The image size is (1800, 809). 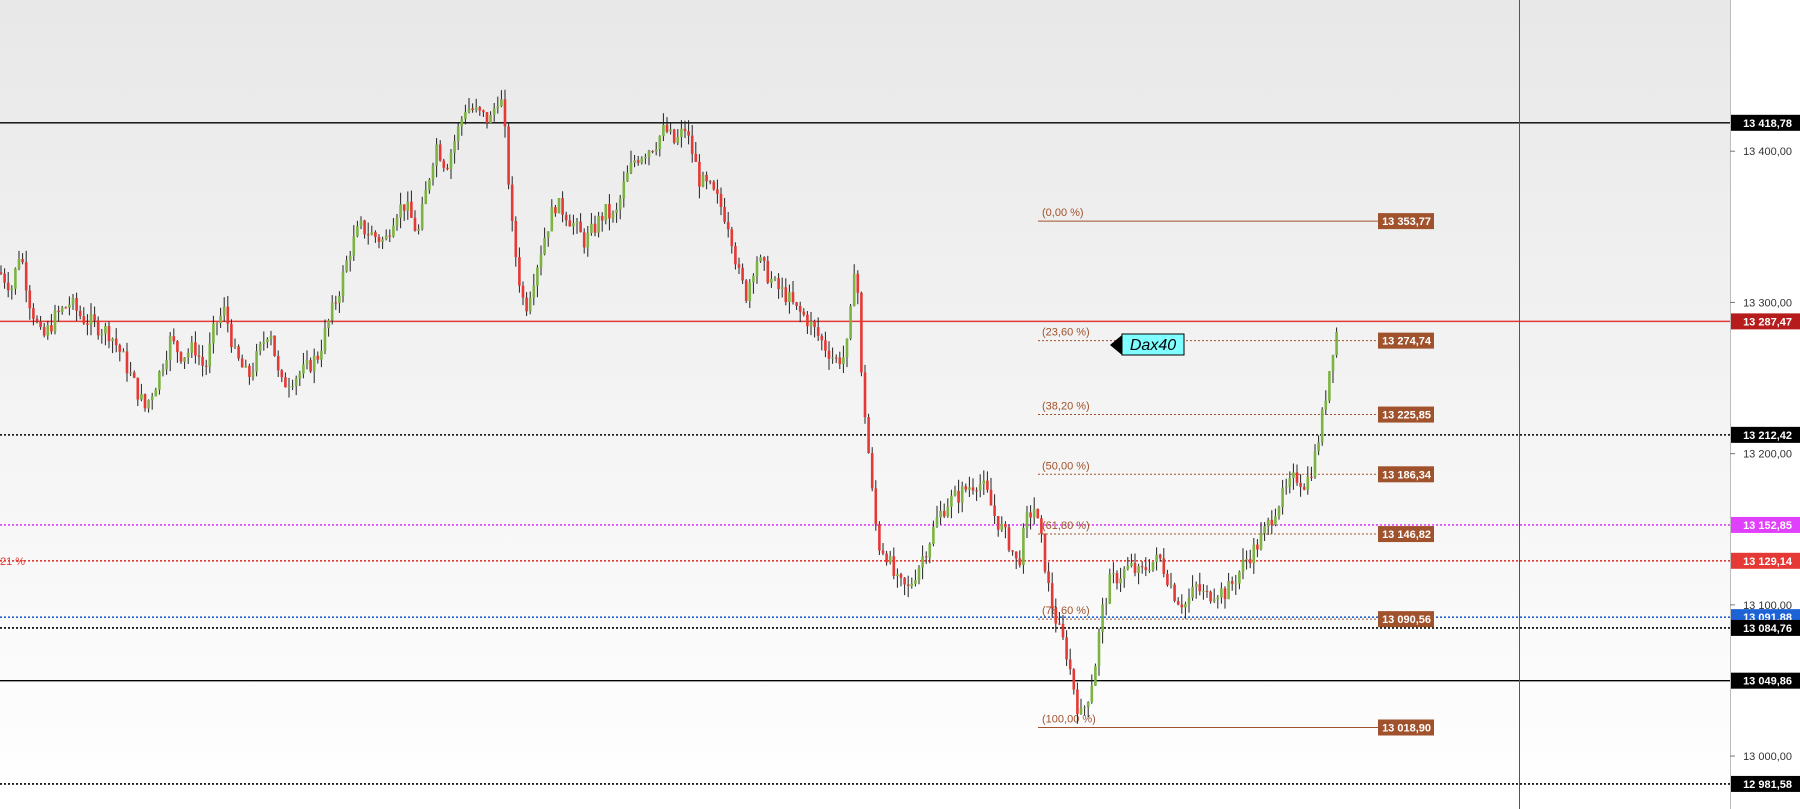 What do you see at coordinates (1767, 455) in the screenshot?
I see `y-tick-label: 13 200,00` at bounding box center [1767, 455].